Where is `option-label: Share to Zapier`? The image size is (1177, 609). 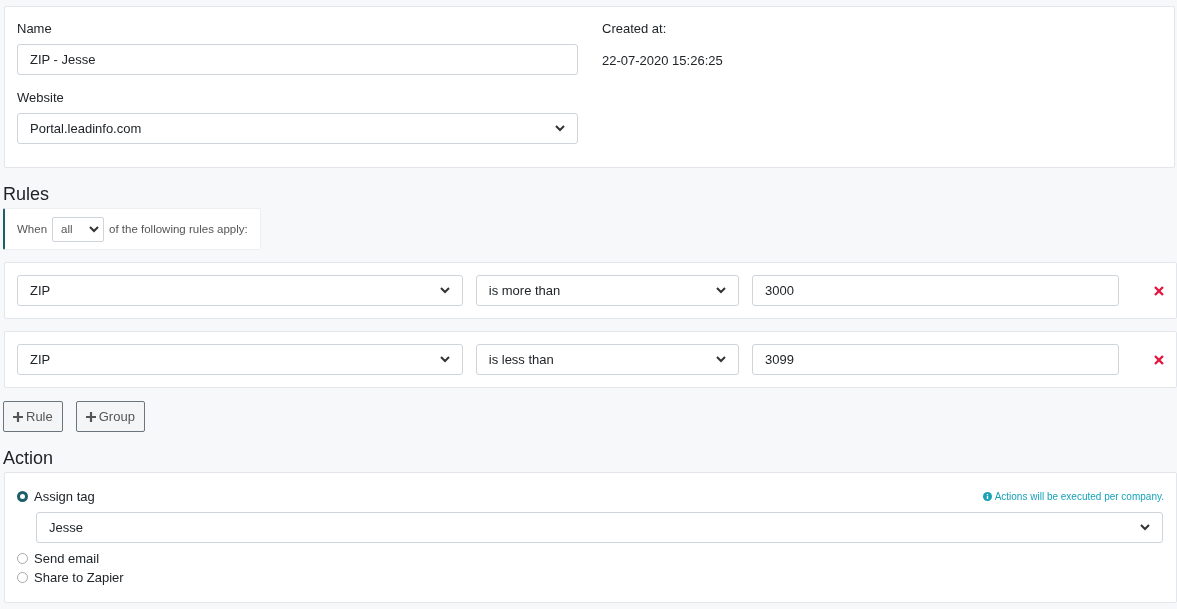
option-label: Share to Zapier is located at coordinates (79, 577).